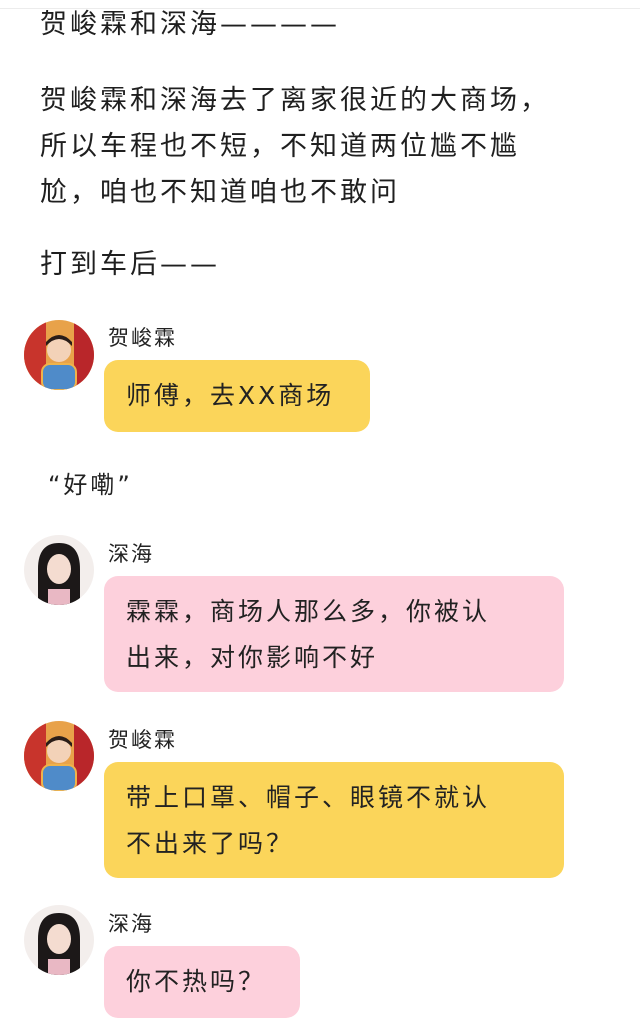 Image resolution: width=640 pixels, height=1033 pixels. I want to click on story-header: 贺峻霖和深海————, so click(190, 24).